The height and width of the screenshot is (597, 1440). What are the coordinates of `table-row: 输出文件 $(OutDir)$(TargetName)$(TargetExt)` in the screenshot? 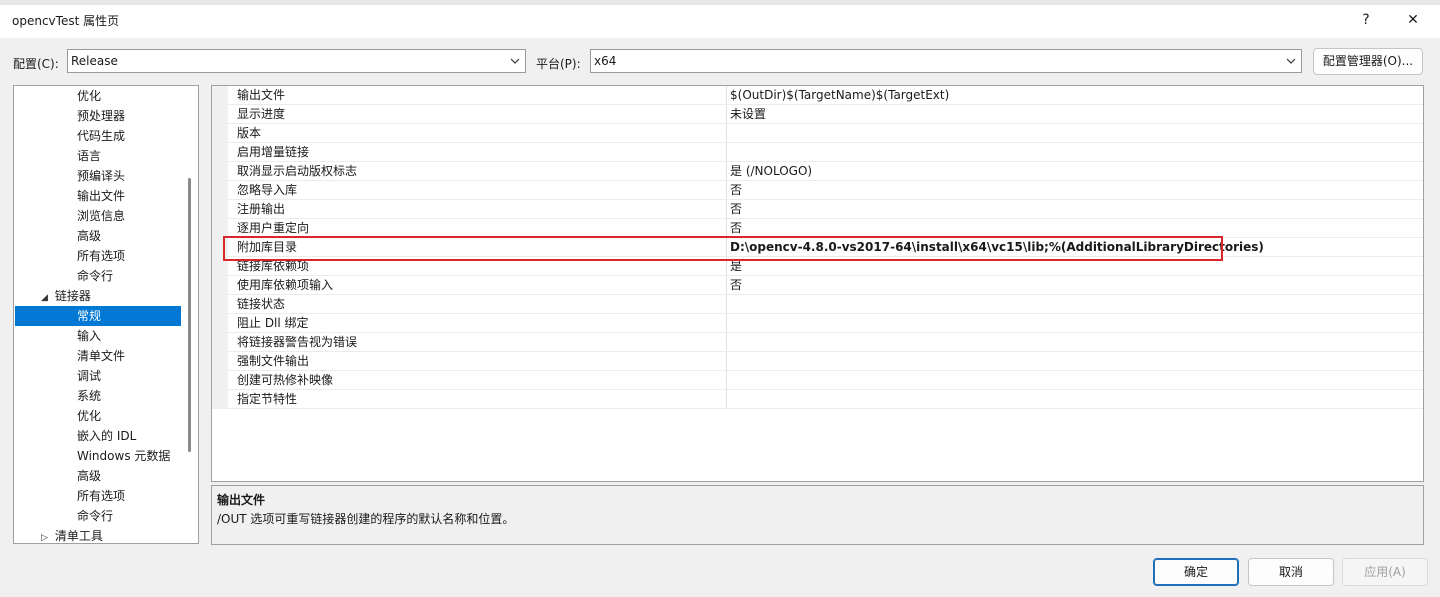 It's located at (825, 95).